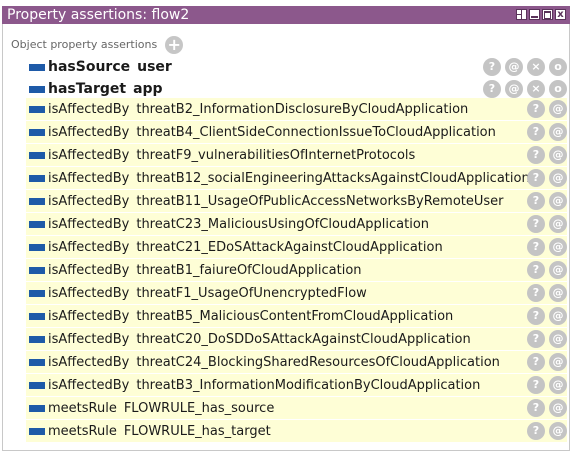  Describe the element at coordinates (248, 270) in the screenshot. I see `property-value: threatB1_faiureOfCloudApplication` at that location.